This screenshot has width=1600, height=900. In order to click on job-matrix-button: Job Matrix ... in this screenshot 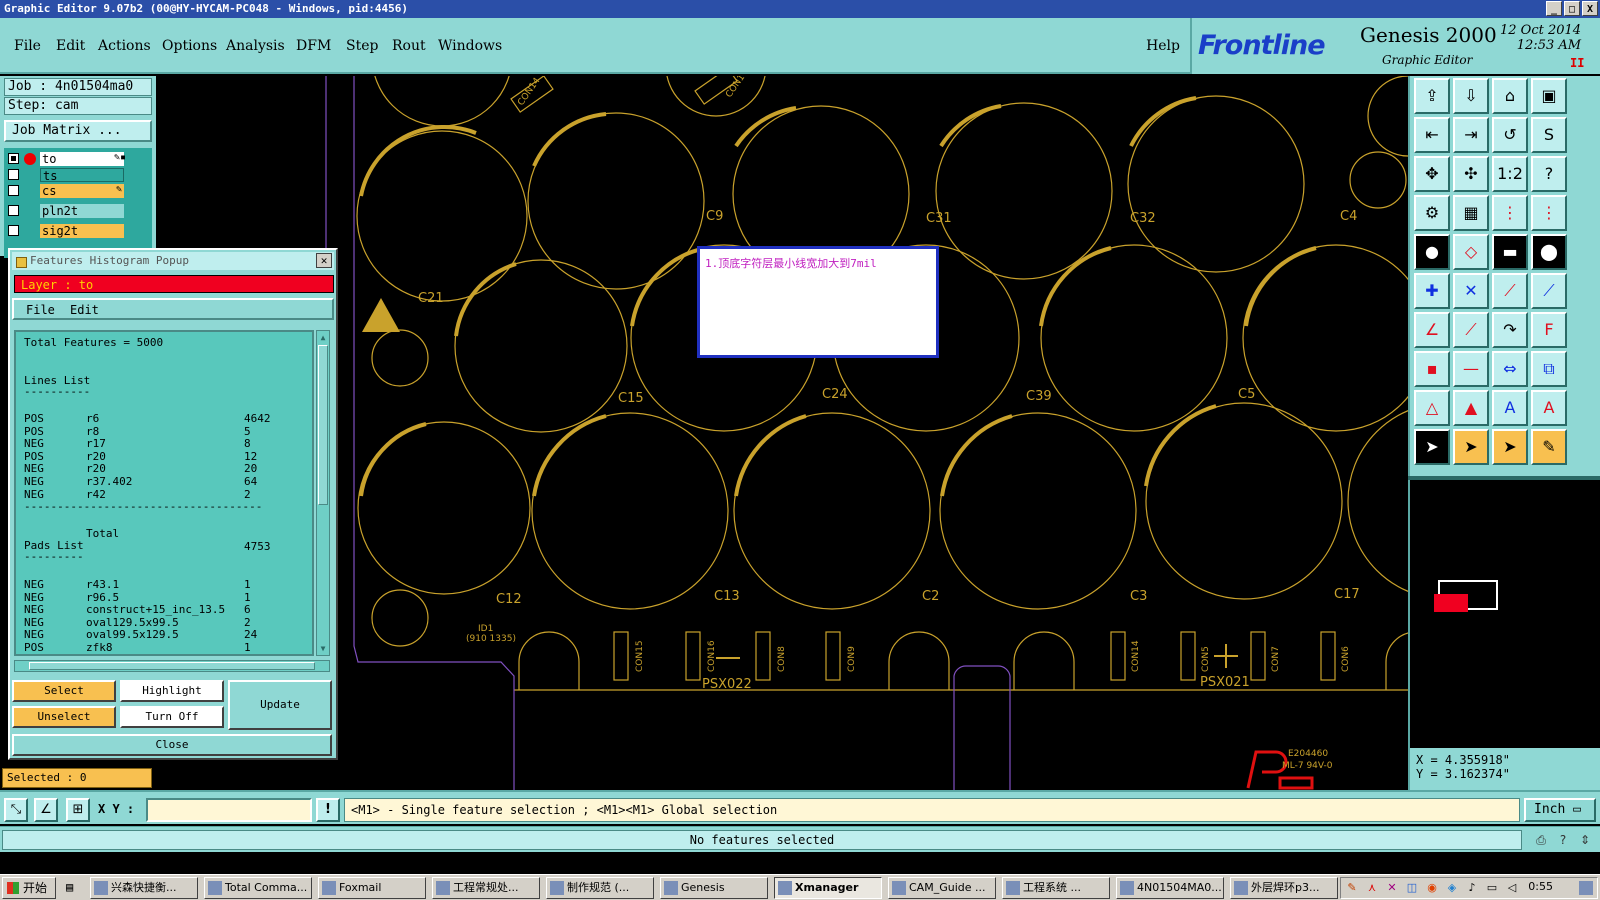, I will do `click(78, 131)`.